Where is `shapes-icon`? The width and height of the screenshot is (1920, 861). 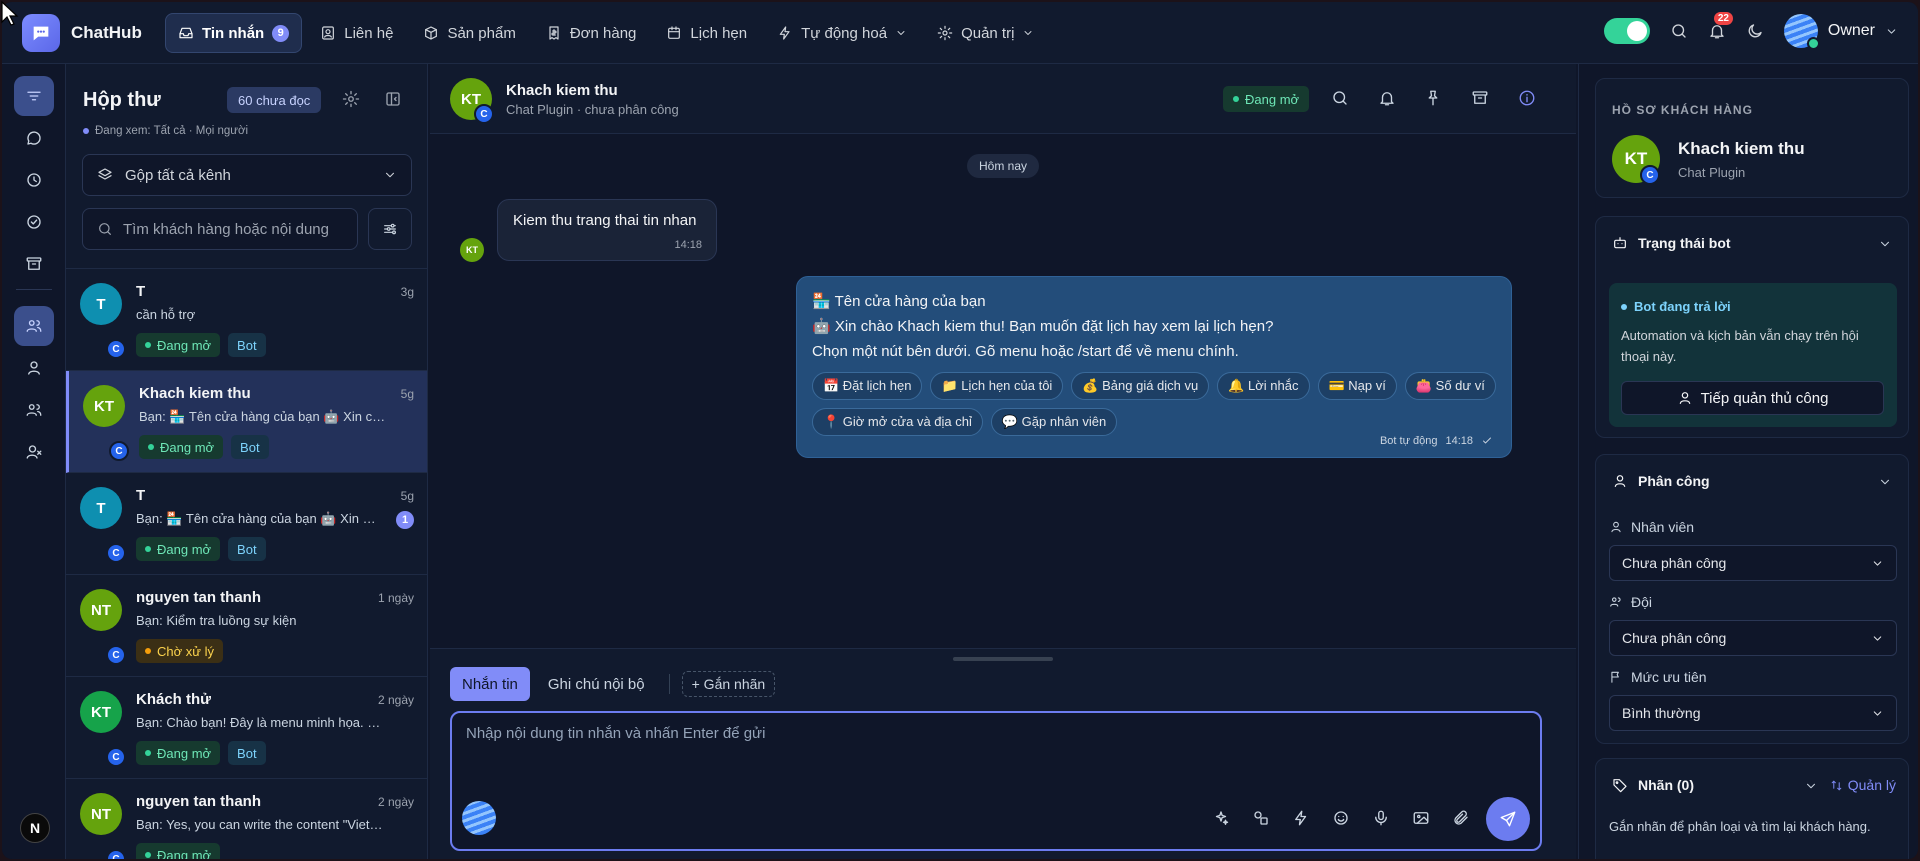
shapes-icon is located at coordinates (1261, 818).